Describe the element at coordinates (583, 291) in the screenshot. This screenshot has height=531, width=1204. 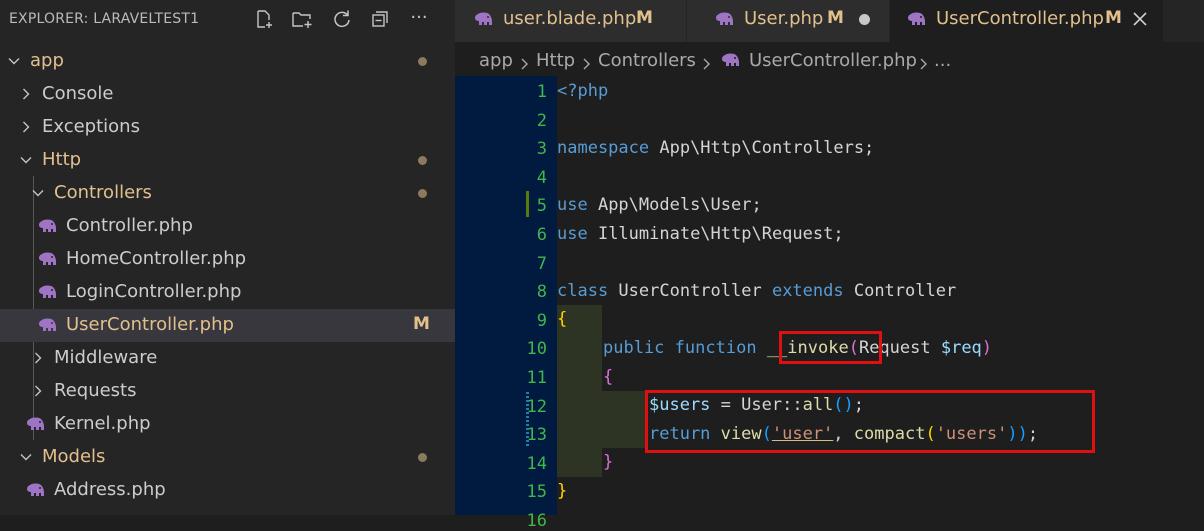
I see `keyword: class` at that location.